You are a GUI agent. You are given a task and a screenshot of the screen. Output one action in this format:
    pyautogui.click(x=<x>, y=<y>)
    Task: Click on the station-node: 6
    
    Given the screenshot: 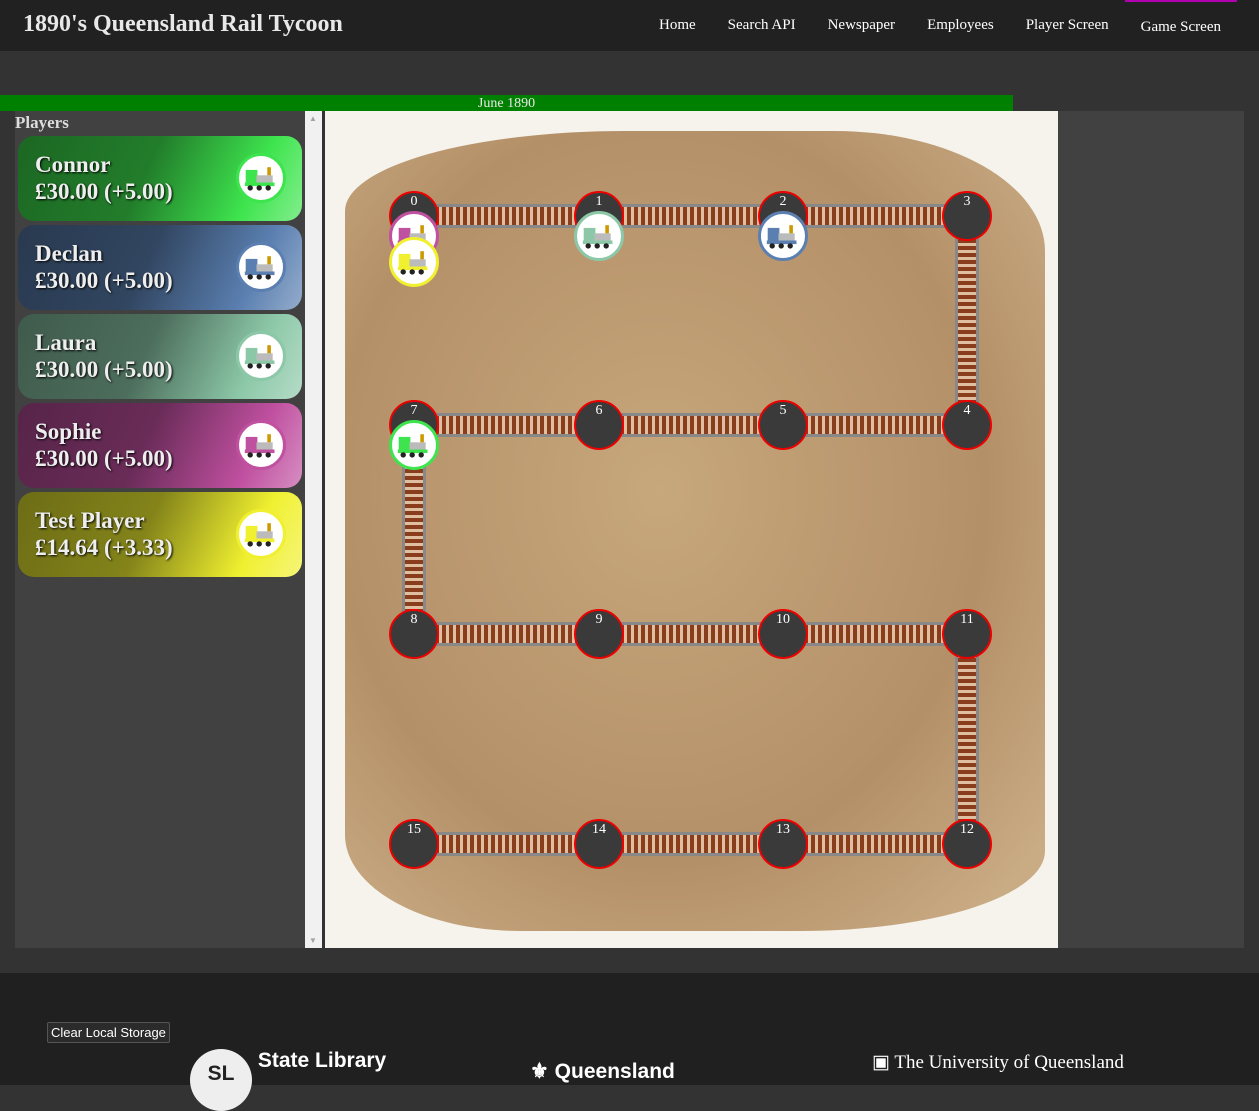 What is the action you would take?
    pyautogui.click(x=599, y=425)
    